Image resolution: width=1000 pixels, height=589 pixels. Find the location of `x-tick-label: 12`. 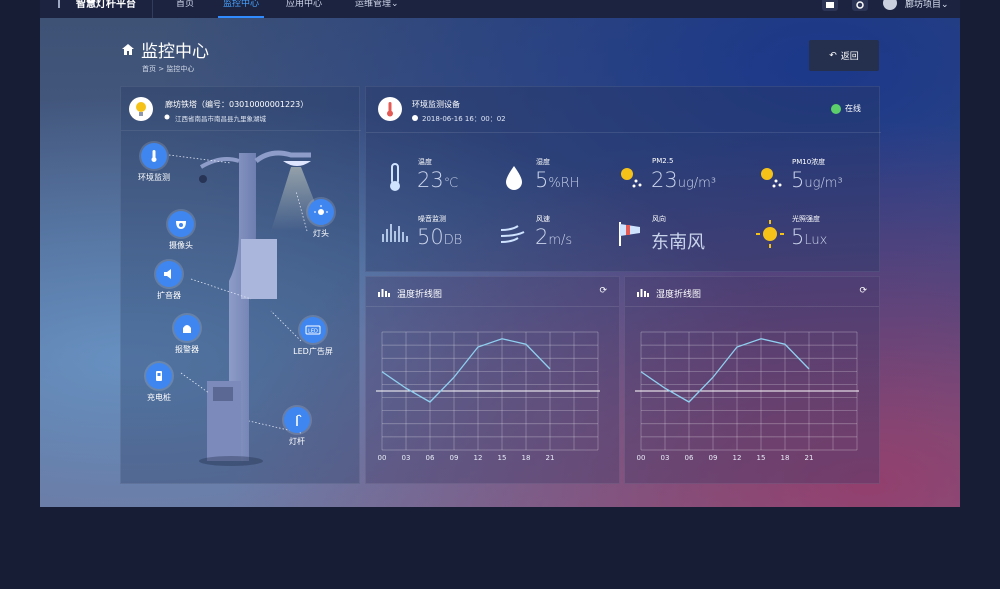

x-tick-label: 12 is located at coordinates (478, 458).